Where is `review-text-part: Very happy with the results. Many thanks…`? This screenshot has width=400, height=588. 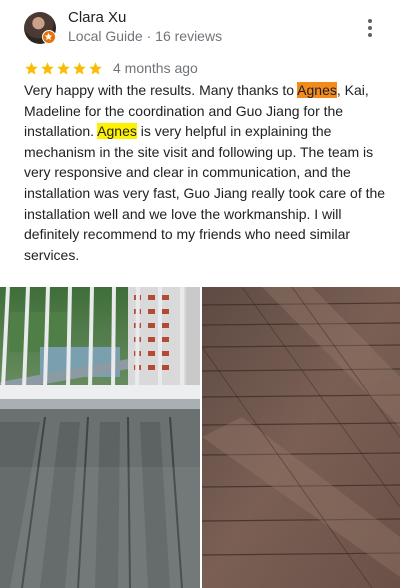
review-text-part: Very happy with the results. Many thanks… is located at coordinates (161, 90).